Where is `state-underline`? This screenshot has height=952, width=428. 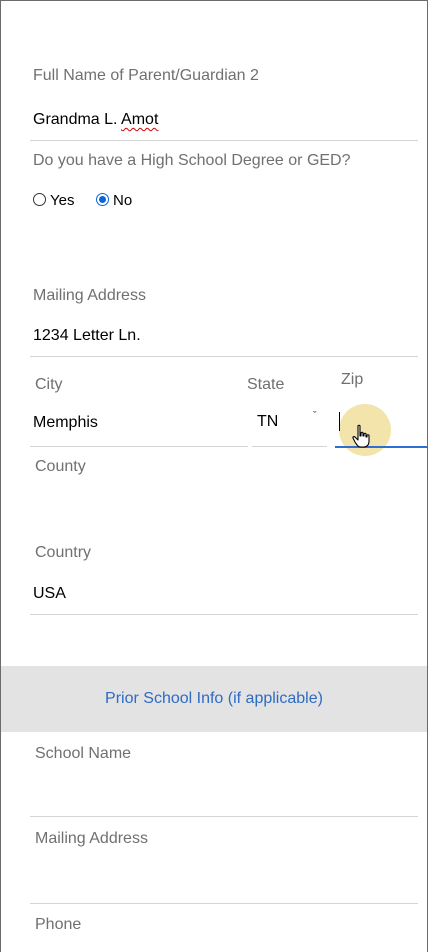 state-underline is located at coordinates (289, 446).